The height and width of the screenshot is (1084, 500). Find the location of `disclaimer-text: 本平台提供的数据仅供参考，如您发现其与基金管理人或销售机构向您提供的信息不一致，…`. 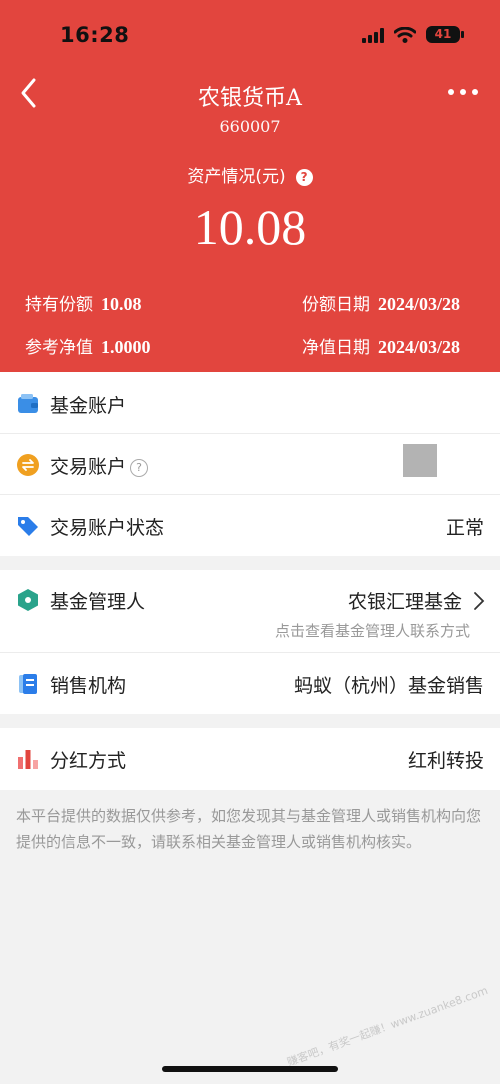

disclaimer-text: 本平台提供的数据仅供参考，如您发现其与基金管理人或销售机构向您提供的信息不一致，… is located at coordinates (249, 829).